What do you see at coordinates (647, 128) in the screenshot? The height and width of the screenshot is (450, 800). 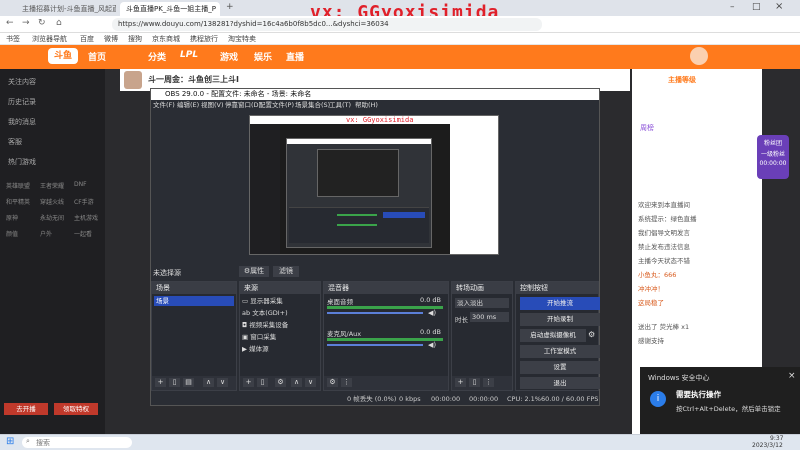 I see `rank-badge: 周榜` at bounding box center [647, 128].